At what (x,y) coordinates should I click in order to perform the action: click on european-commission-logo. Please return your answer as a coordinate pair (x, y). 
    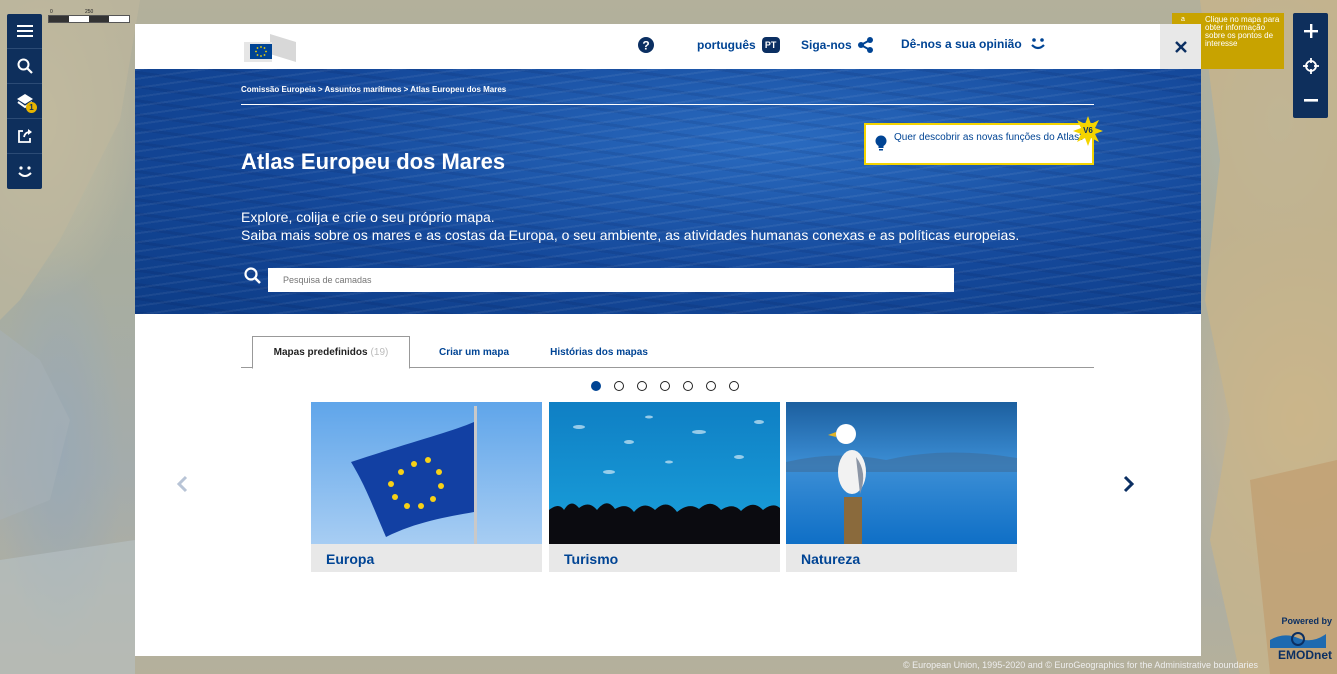
    Looking at the image, I should click on (270, 47).